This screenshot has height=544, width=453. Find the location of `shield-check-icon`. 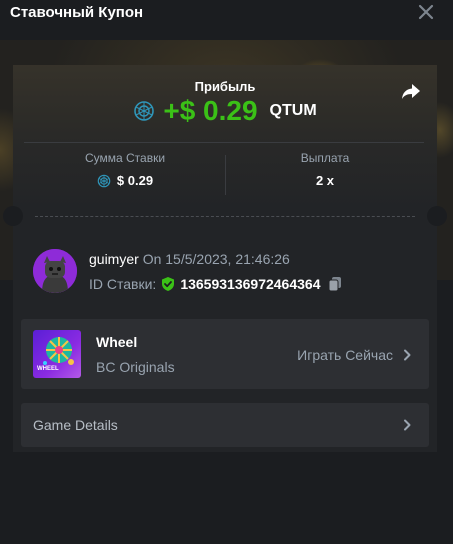

shield-check-icon is located at coordinates (168, 284).